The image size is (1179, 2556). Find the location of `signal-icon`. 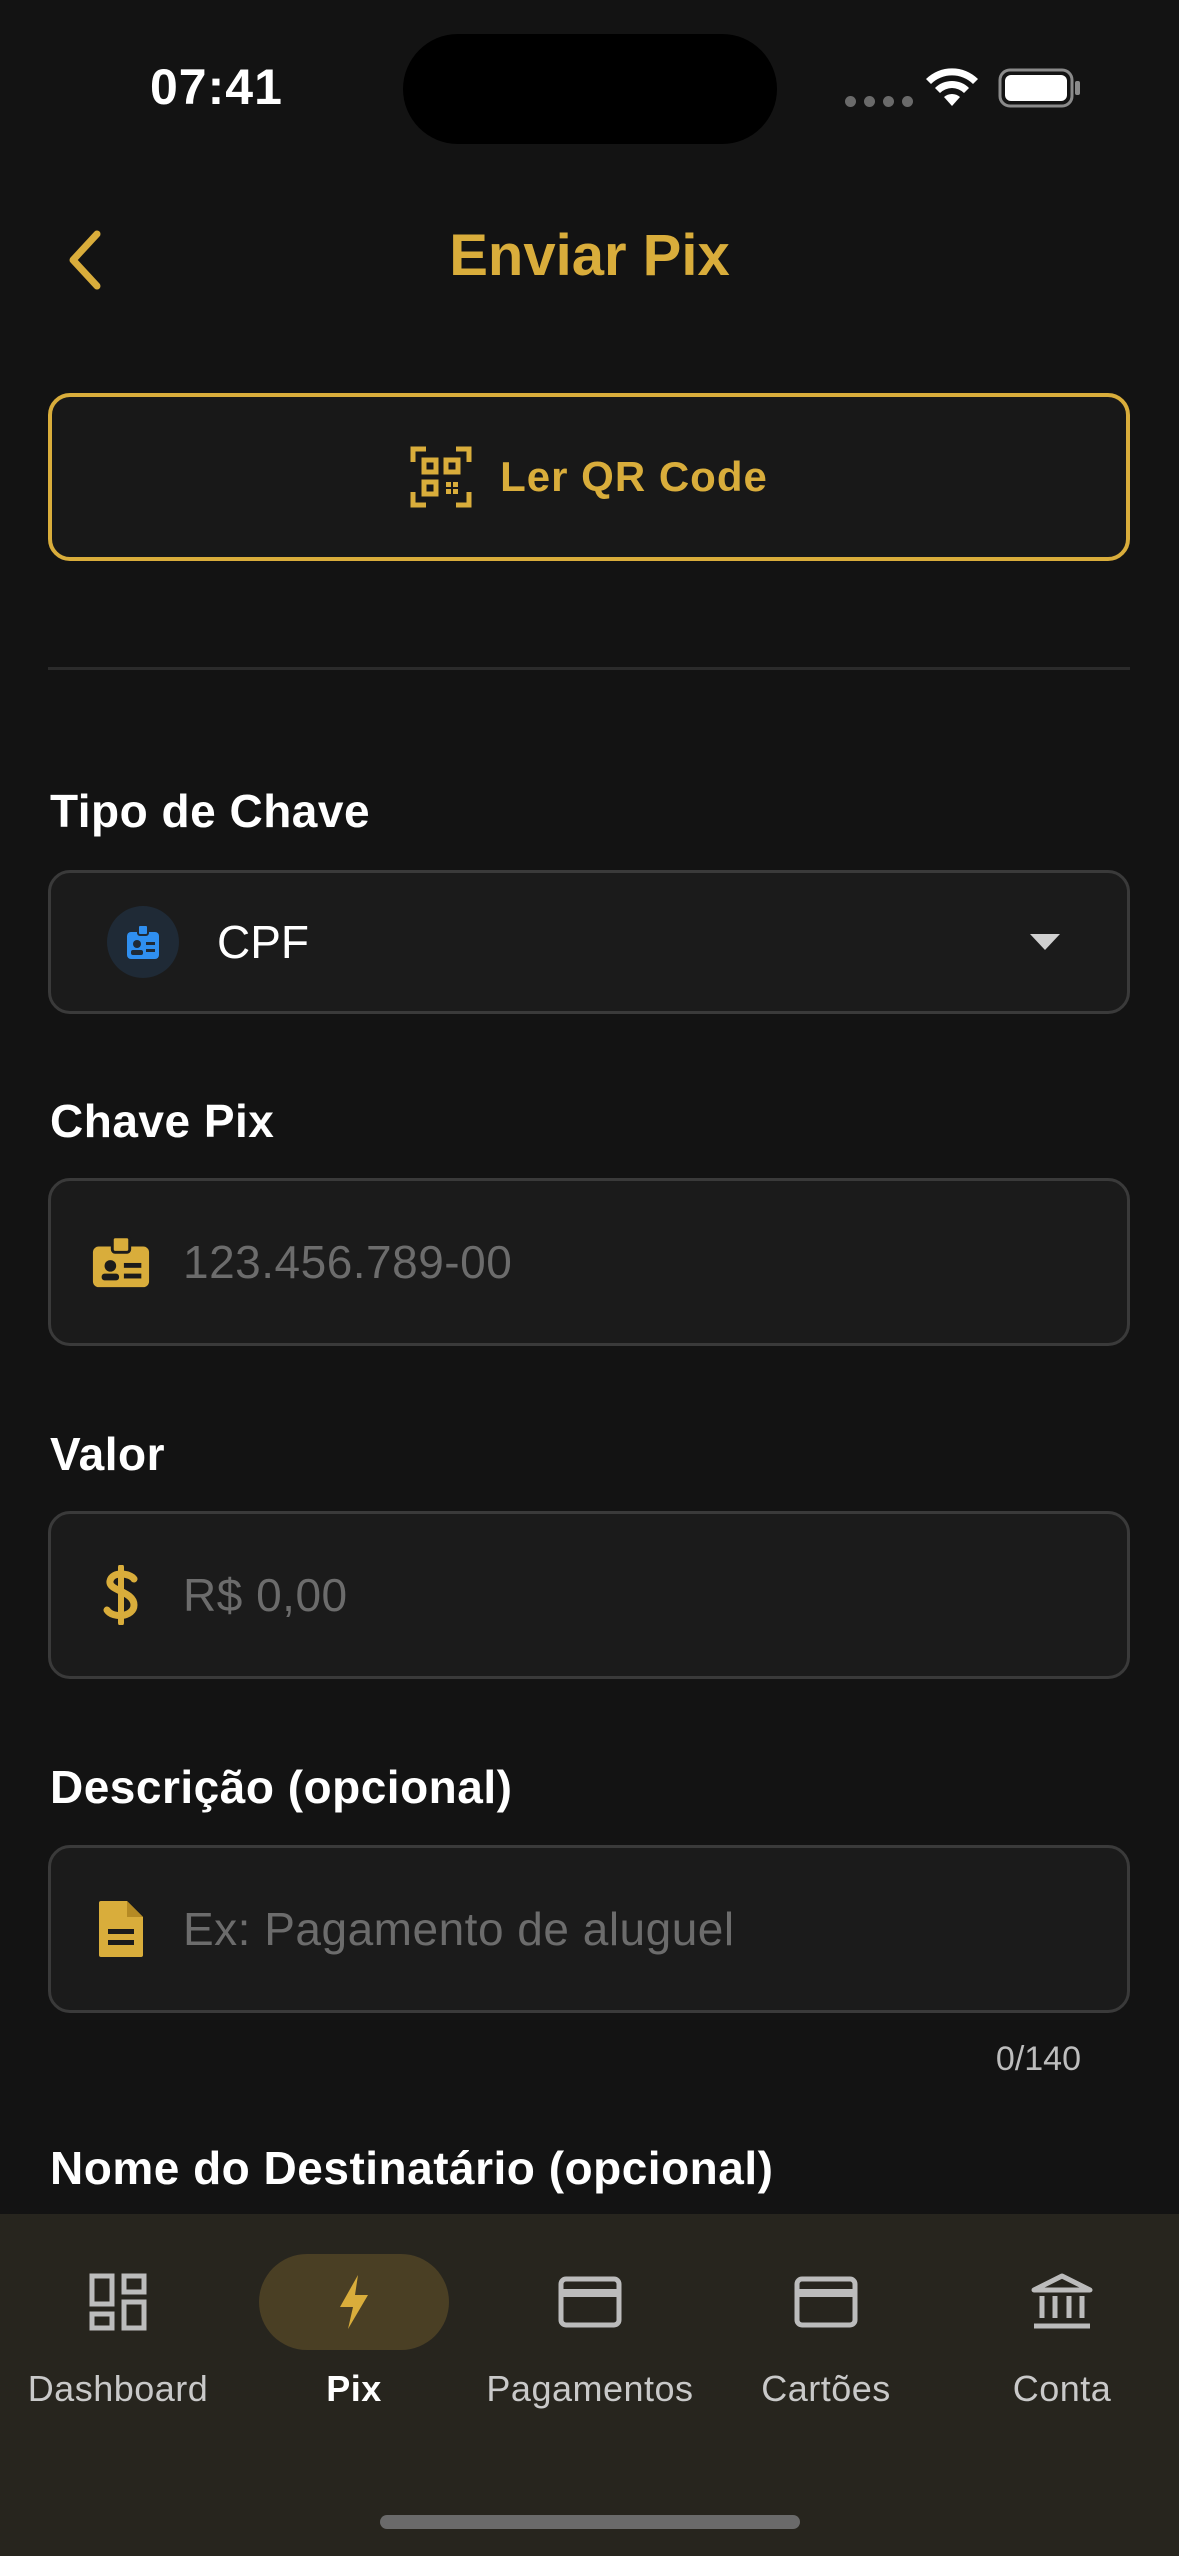

signal-icon is located at coordinates (879, 101).